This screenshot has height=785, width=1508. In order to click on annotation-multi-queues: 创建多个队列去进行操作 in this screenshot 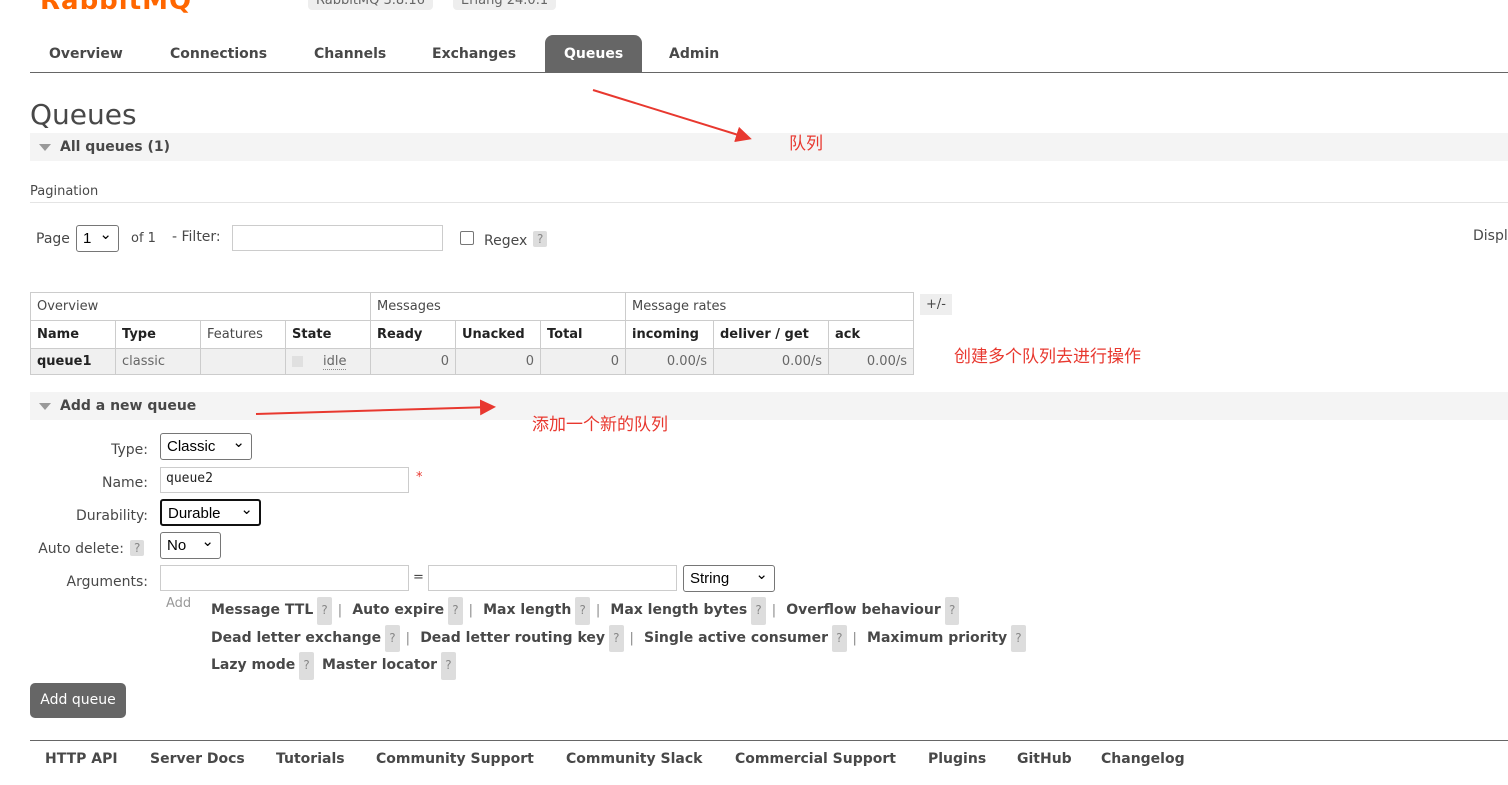, I will do `click(1047, 357)`.